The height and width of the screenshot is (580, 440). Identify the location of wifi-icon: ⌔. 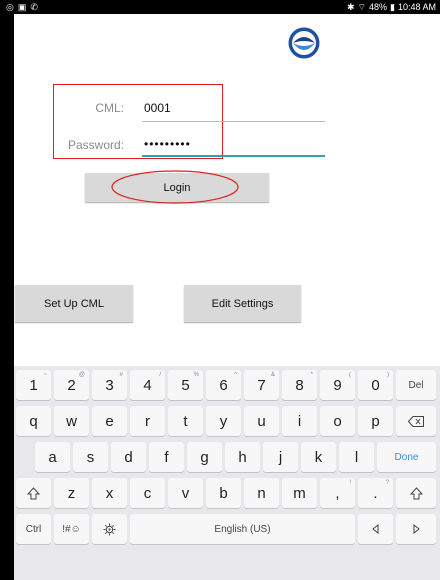
(361, 7).